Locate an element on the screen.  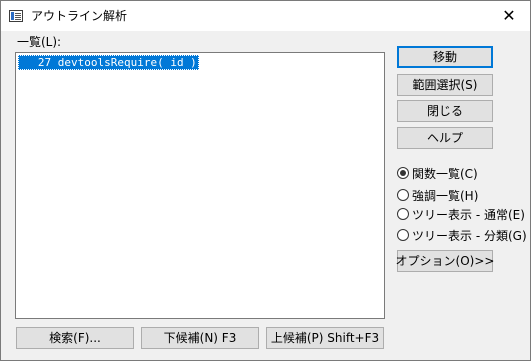
radio-function-list: 関数一覧(C) is located at coordinates (437, 173).